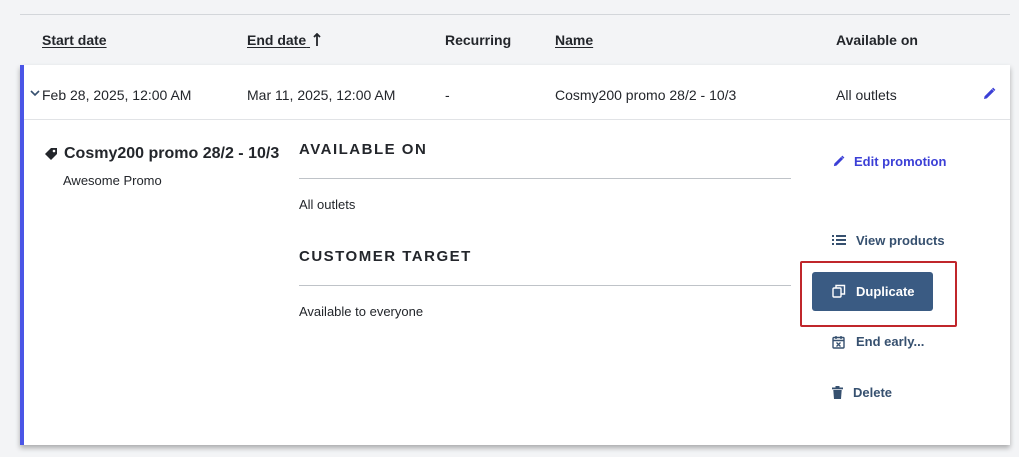 This screenshot has width=1019, height=457. What do you see at coordinates (117, 95) in the screenshot?
I see `row-start-date: Feb 28, 2025, 12:00 AM` at bounding box center [117, 95].